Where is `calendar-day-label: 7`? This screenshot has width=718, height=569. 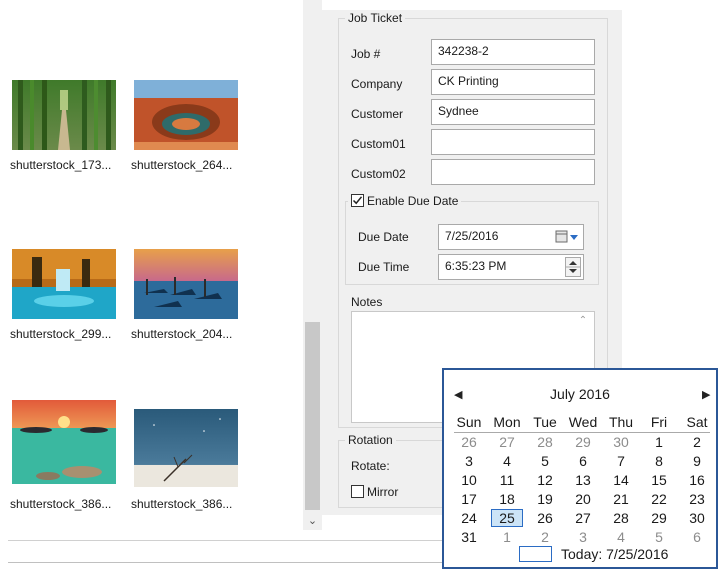 calendar-day-label: 7 is located at coordinates (621, 461).